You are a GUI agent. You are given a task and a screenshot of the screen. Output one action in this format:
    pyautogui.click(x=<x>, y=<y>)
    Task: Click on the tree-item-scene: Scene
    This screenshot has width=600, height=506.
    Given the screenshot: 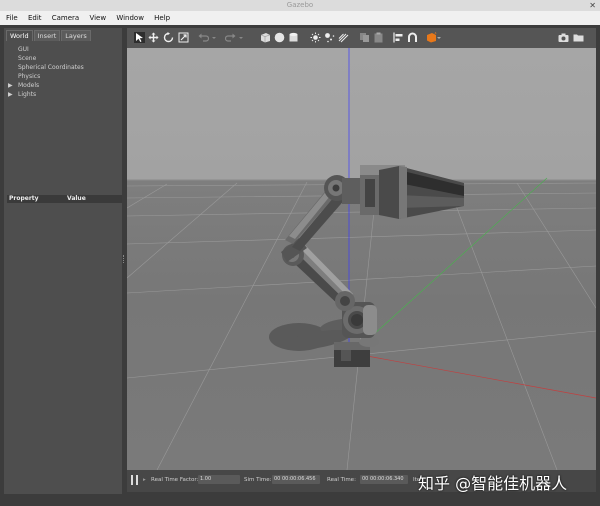 What is the action you would take?
    pyautogui.click(x=46, y=58)
    